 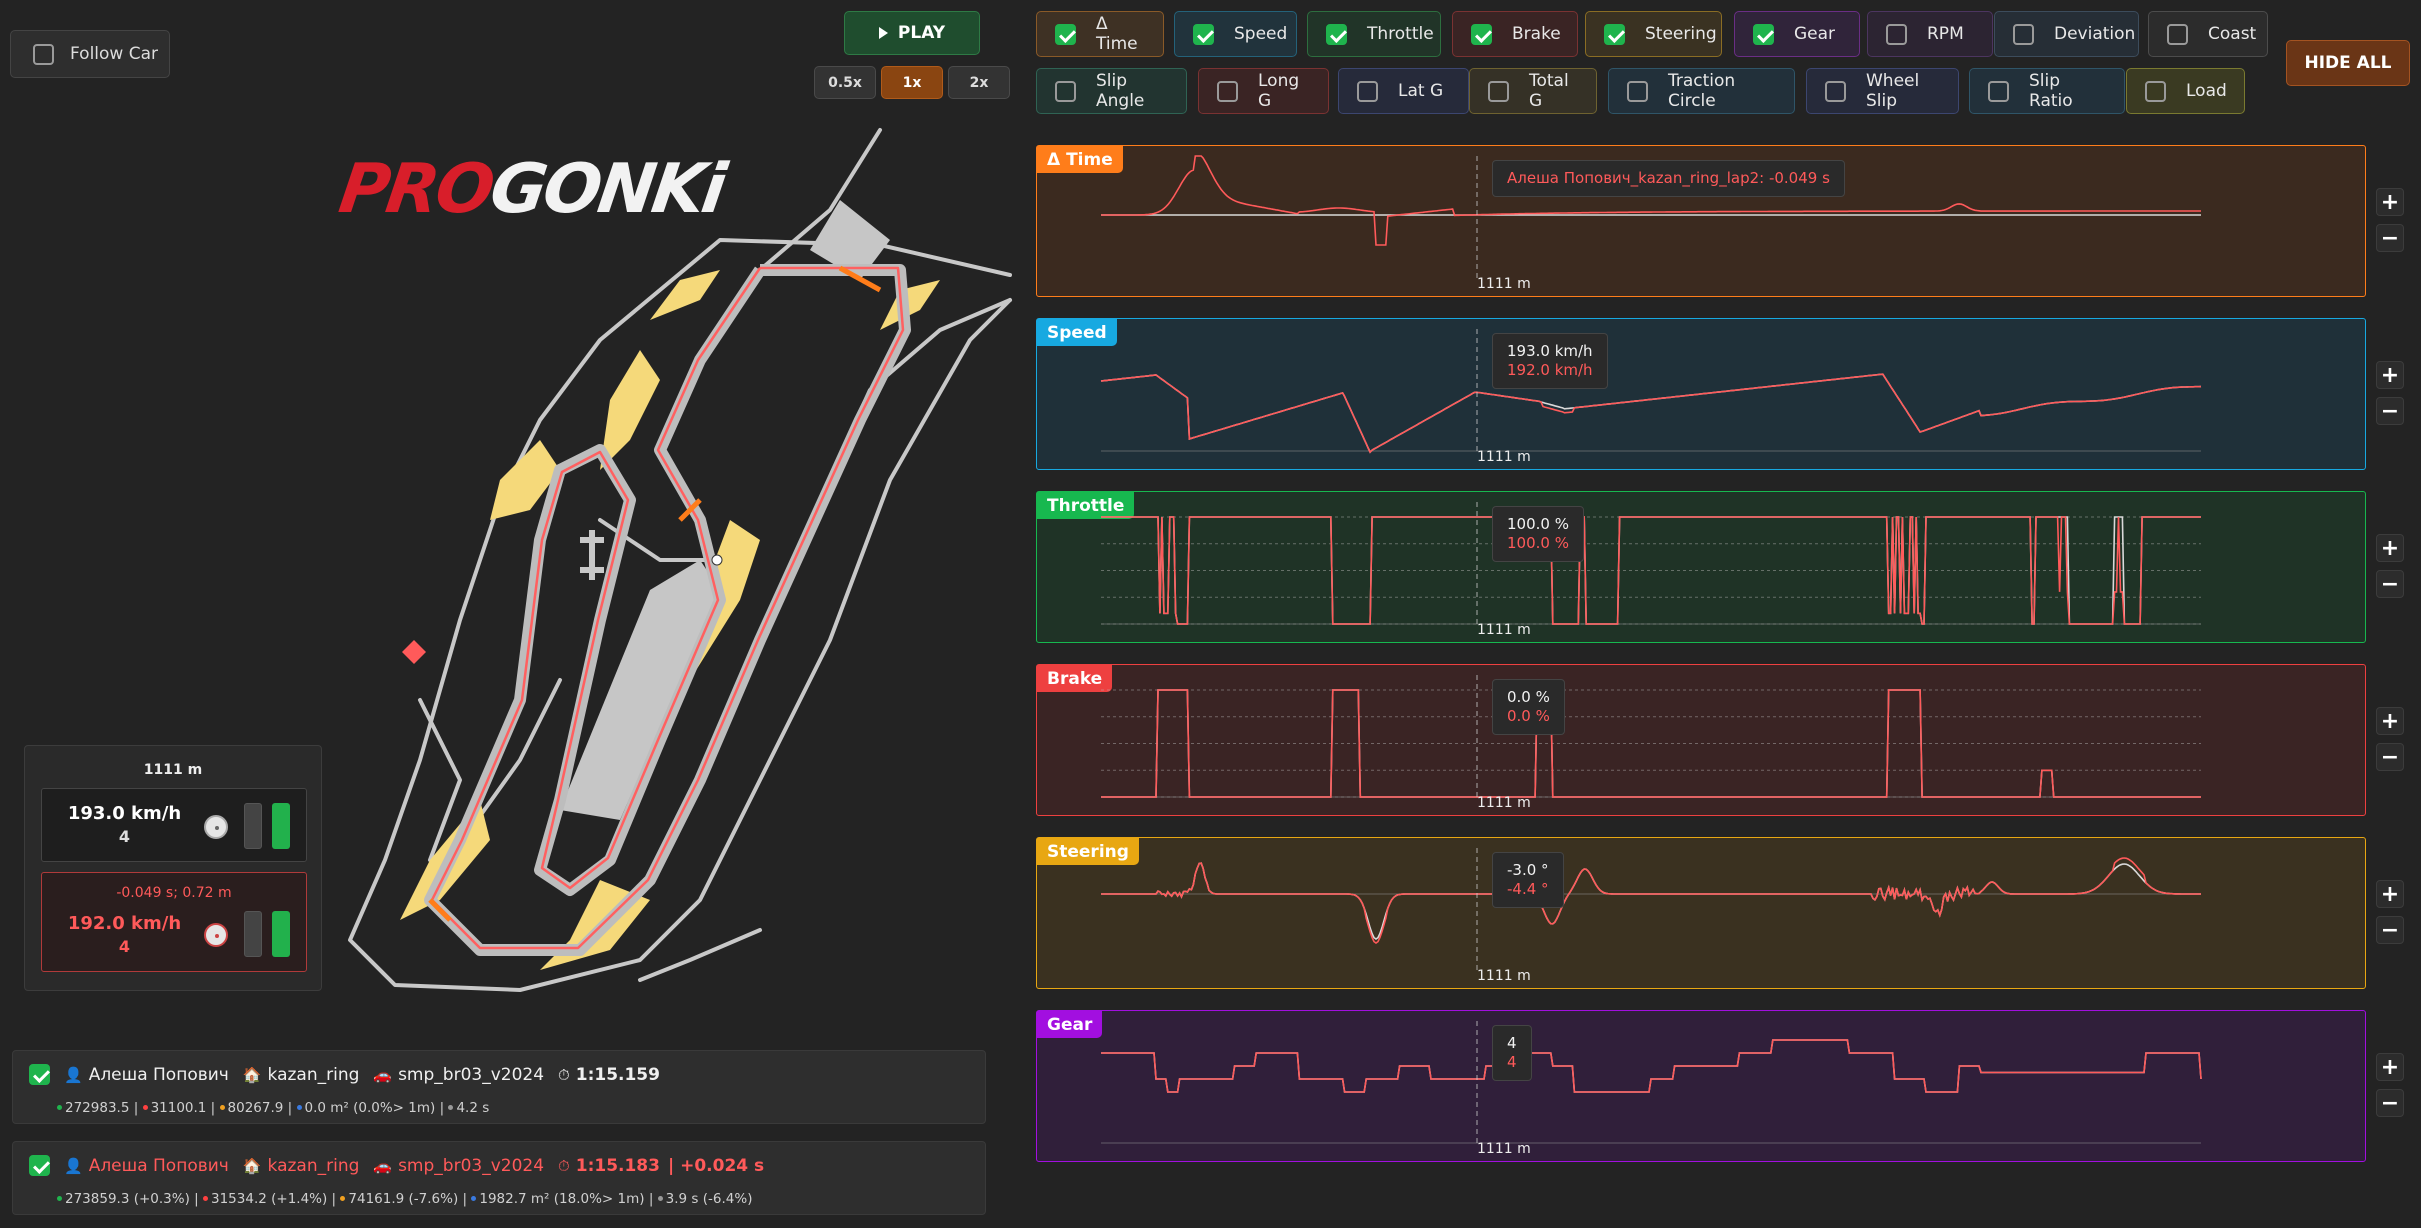 I want to click on toggle-label: Traction Circle, so click(x=1702, y=91).